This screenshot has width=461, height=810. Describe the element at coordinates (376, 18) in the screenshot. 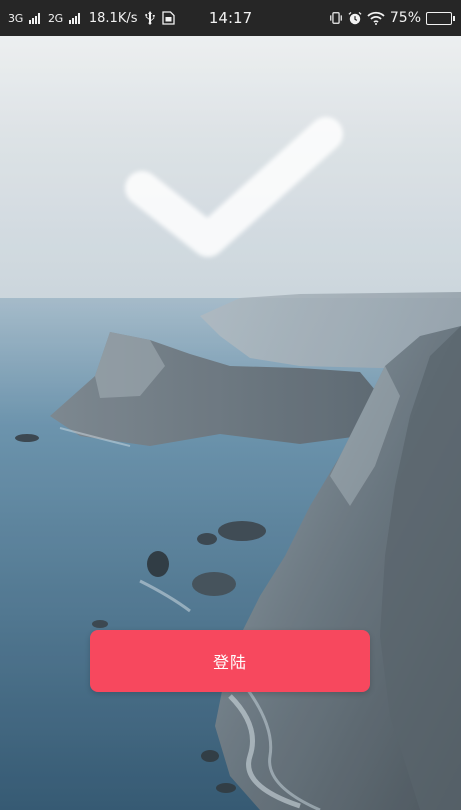

I see `wifi-icon` at that location.